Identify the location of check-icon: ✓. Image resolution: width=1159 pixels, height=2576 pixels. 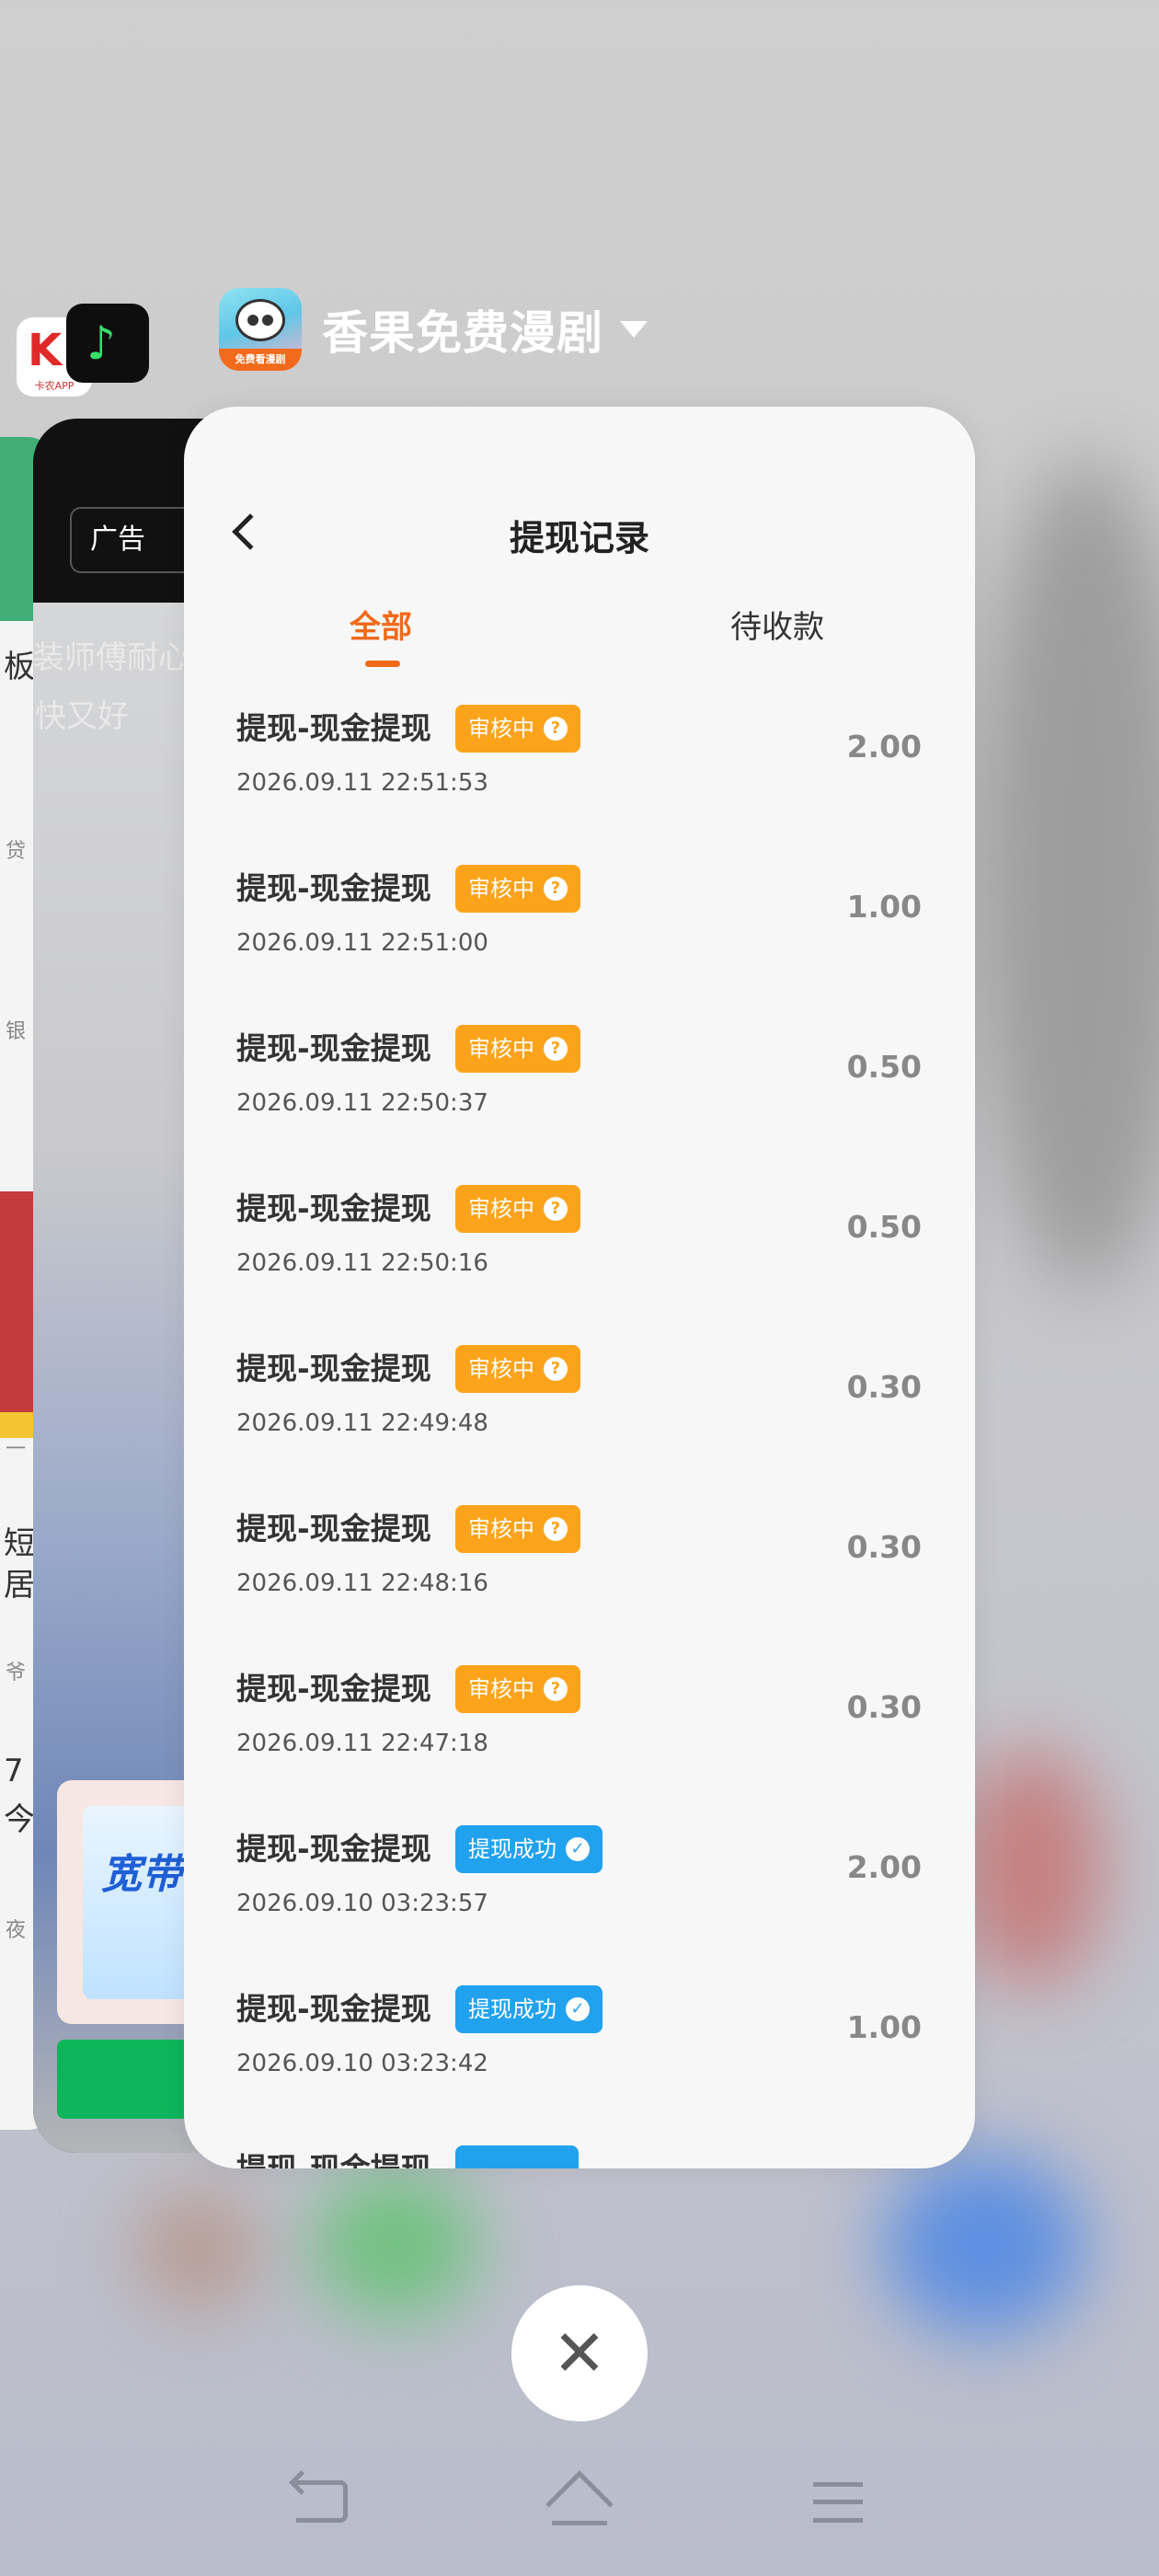
(578, 2009).